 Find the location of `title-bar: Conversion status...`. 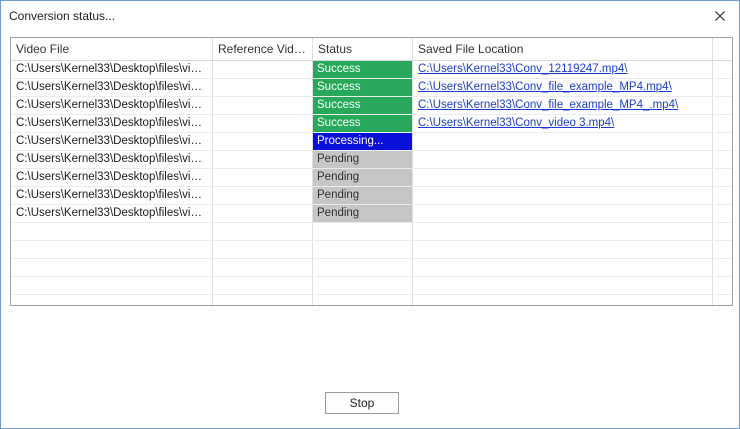

title-bar: Conversion status... is located at coordinates (370, 16).